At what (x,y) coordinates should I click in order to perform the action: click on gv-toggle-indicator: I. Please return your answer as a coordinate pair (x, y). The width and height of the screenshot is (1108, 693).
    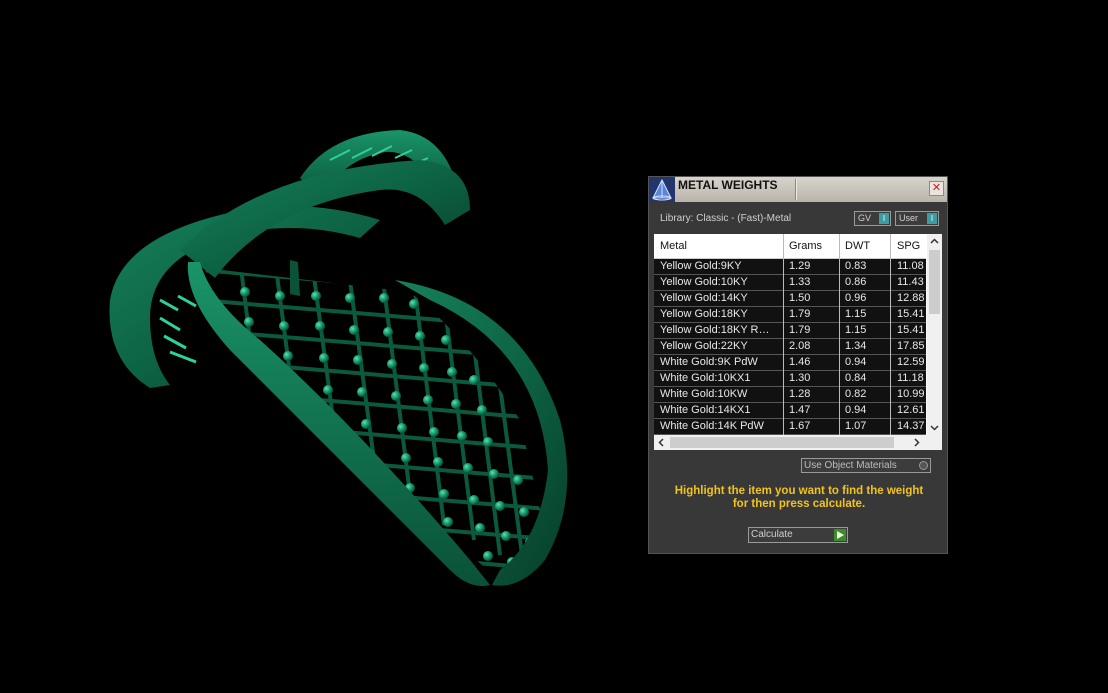
    Looking at the image, I should click on (884, 218).